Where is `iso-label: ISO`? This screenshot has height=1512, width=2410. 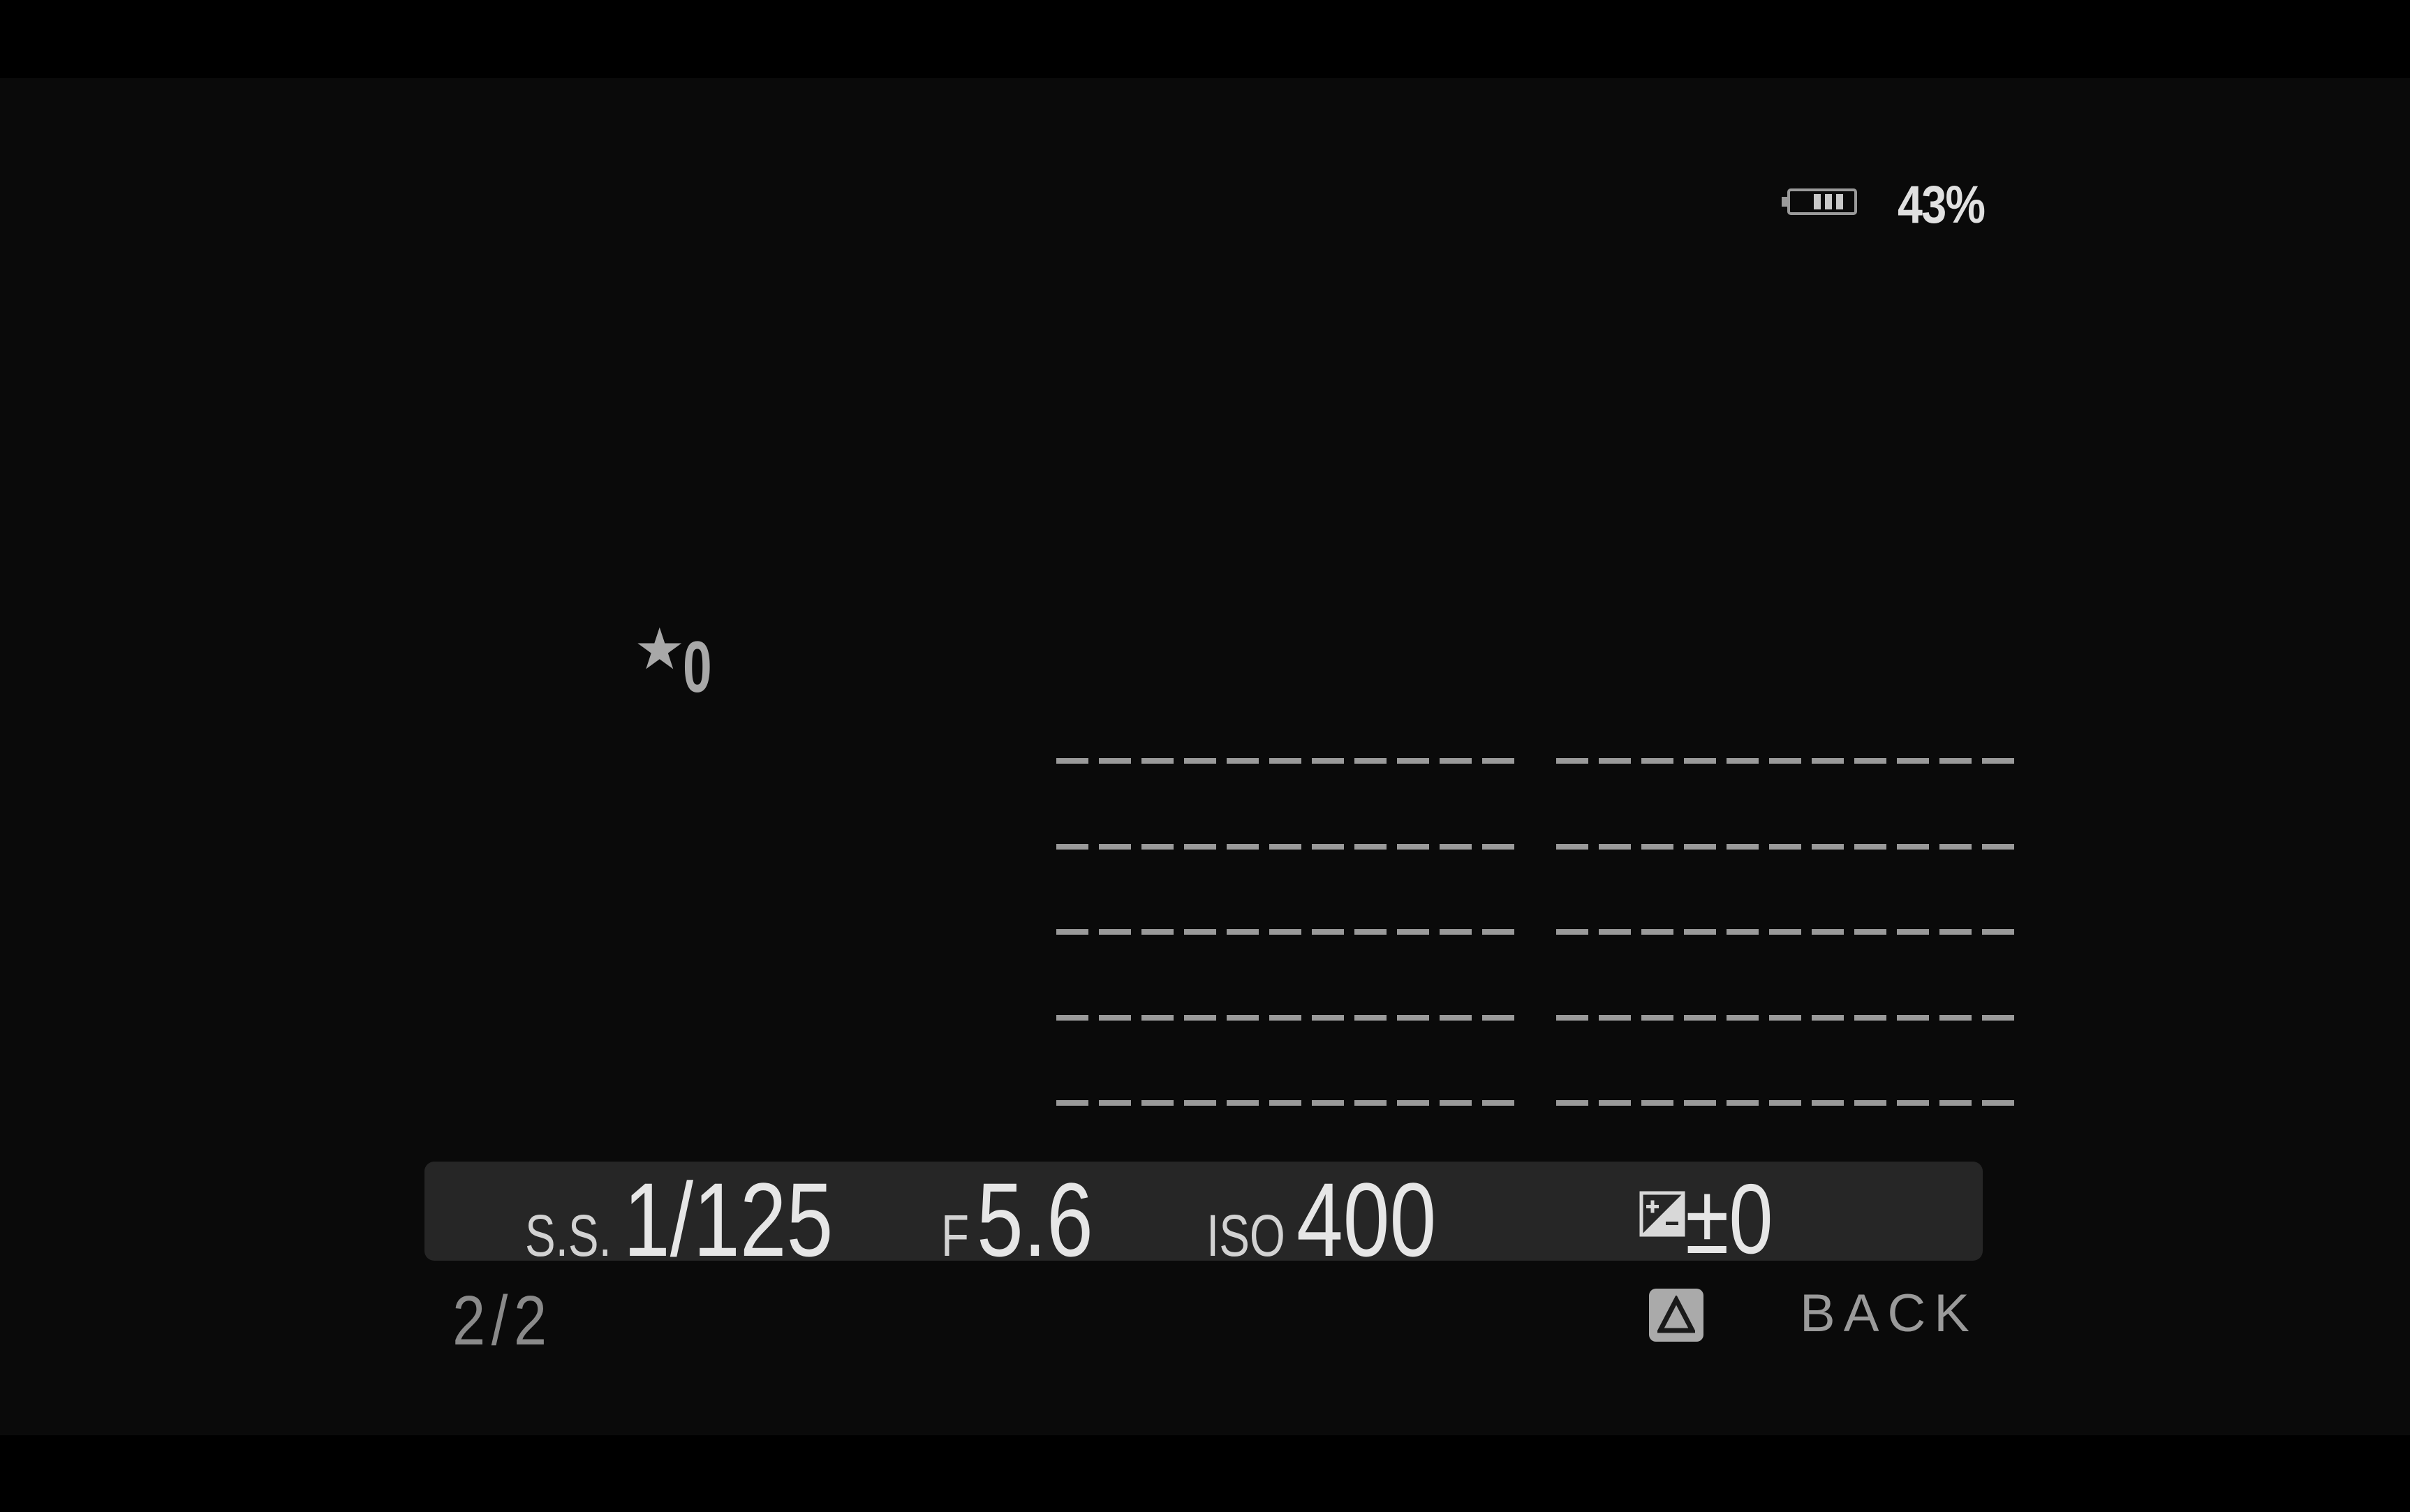 iso-label: ISO is located at coordinates (1245, 1235).